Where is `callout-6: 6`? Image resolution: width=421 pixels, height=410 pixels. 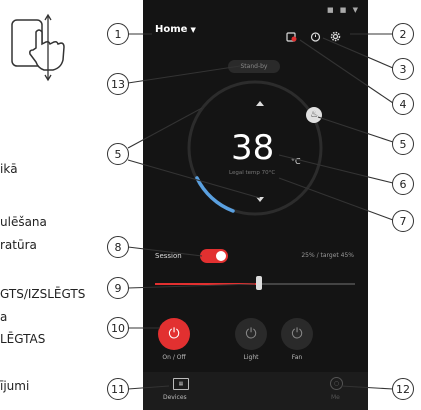
callout-6: 6 is located at coordinates (403, 184).